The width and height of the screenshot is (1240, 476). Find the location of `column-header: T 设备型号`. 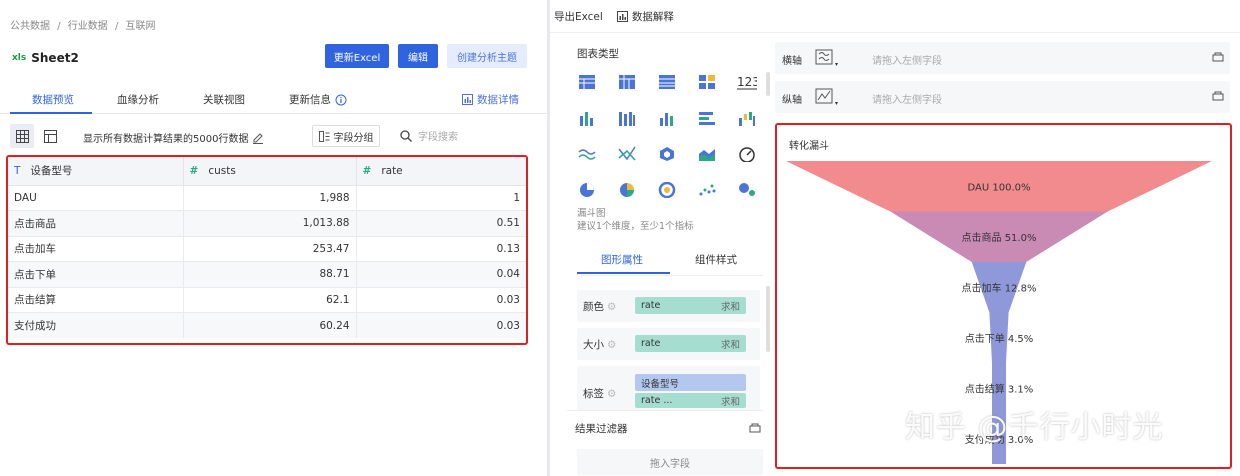

column-header: T 设备型号 is located at coordinates (96, 171).